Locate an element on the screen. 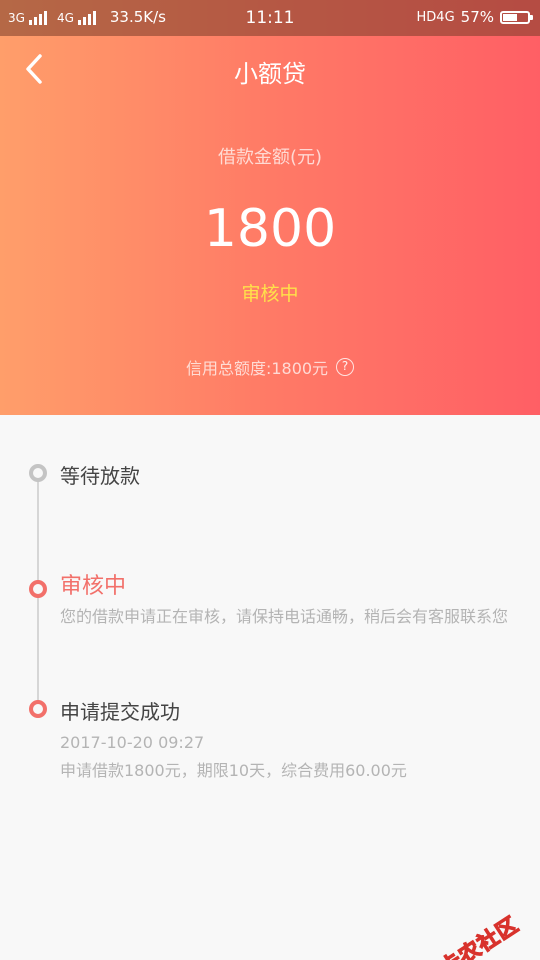  timeline-step-description: 您的借款申请正在审核，请保持电话通畅，稍后会有客服联系您 is located at coordinates (284, 616).